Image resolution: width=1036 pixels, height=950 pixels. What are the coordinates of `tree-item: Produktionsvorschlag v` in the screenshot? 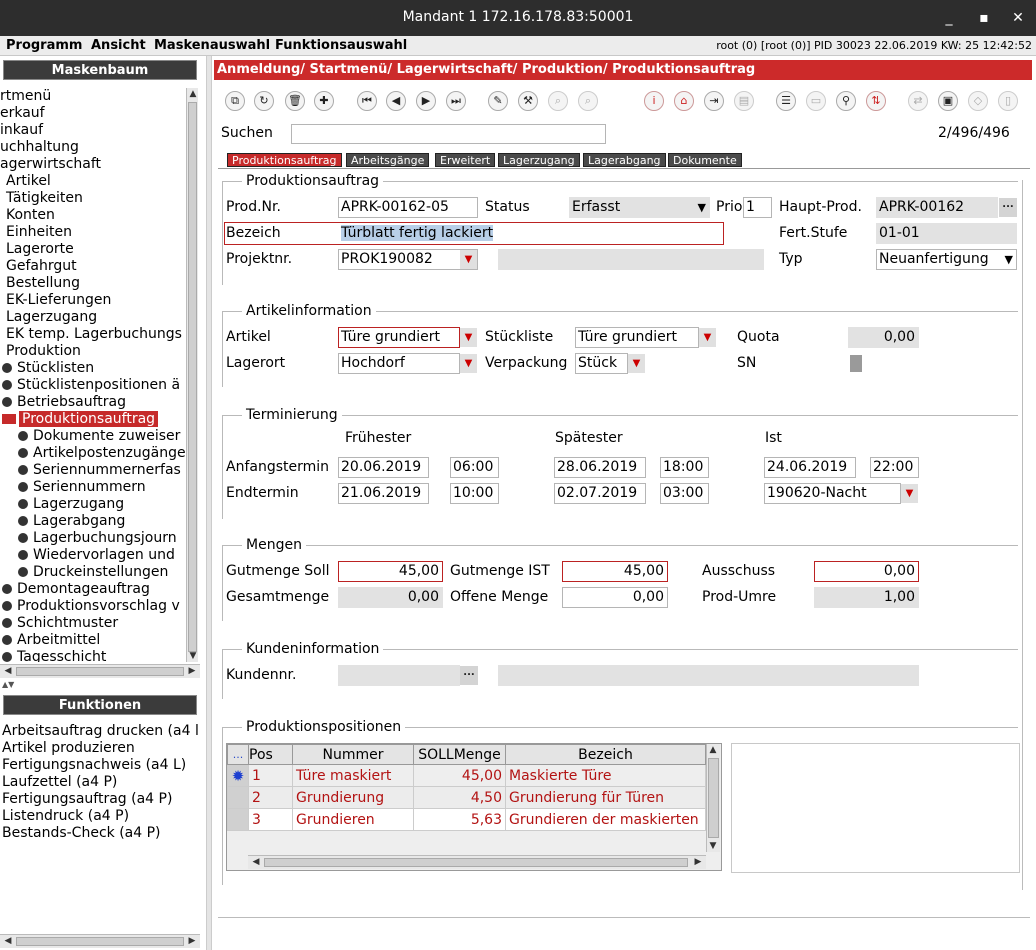 It's located at (91, 606).